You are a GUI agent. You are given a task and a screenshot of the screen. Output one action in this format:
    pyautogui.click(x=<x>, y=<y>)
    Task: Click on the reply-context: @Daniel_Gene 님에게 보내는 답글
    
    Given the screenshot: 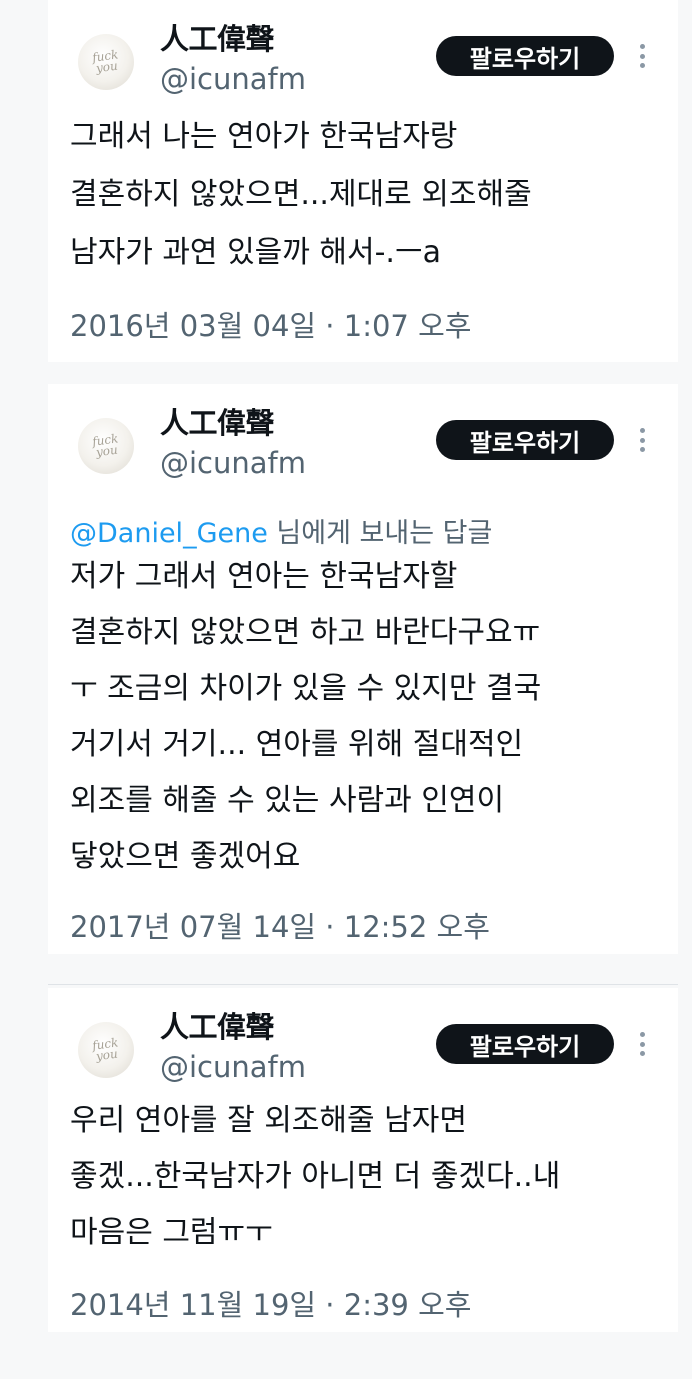 What is the action you would take?
    pyautogui.click(x=281, y=530)
    